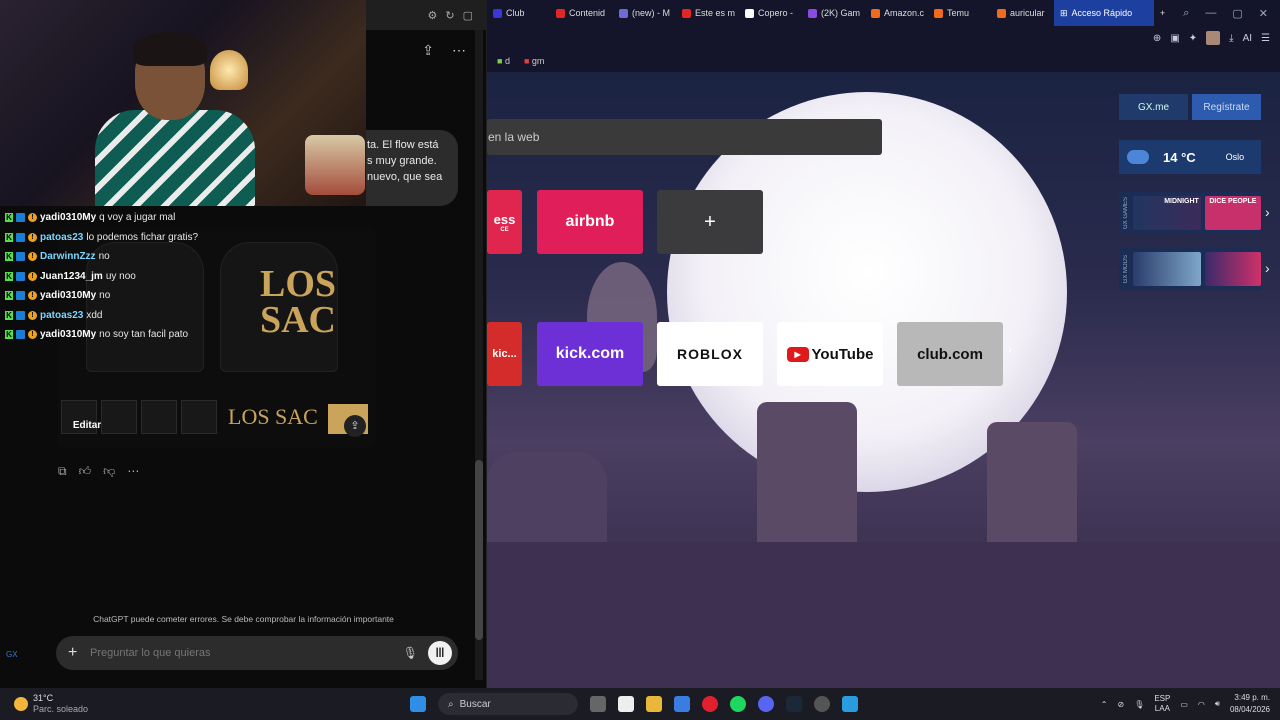  Describe the element at coordinates (1217, 704) in the screenshot. I see `volume-icon: 🔊︎` at that location.